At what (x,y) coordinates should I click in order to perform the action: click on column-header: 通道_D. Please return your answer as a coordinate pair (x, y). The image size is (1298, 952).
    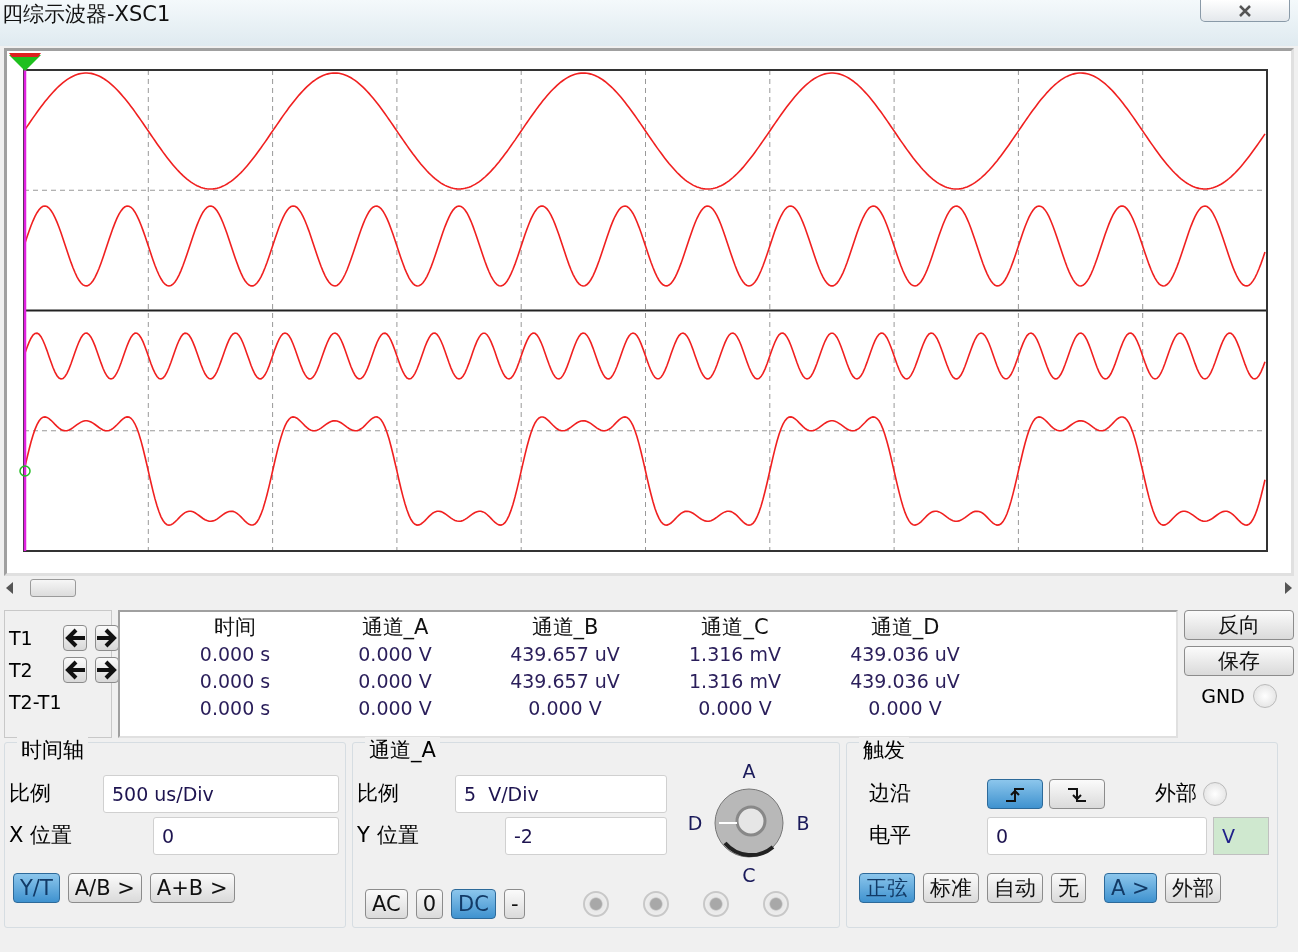
    Looking at the image, I should click on (905, 627).